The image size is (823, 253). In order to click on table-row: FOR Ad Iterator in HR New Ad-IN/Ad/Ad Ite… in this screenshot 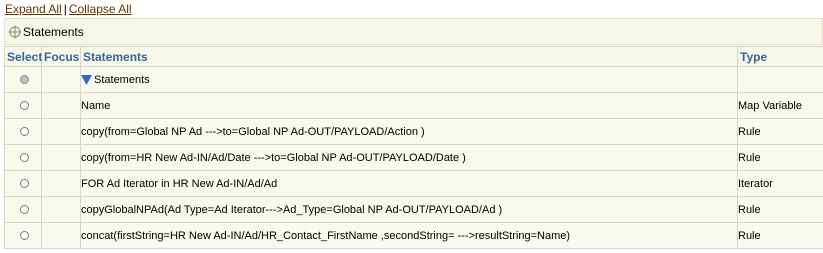, I will do `click(413, 183)`.